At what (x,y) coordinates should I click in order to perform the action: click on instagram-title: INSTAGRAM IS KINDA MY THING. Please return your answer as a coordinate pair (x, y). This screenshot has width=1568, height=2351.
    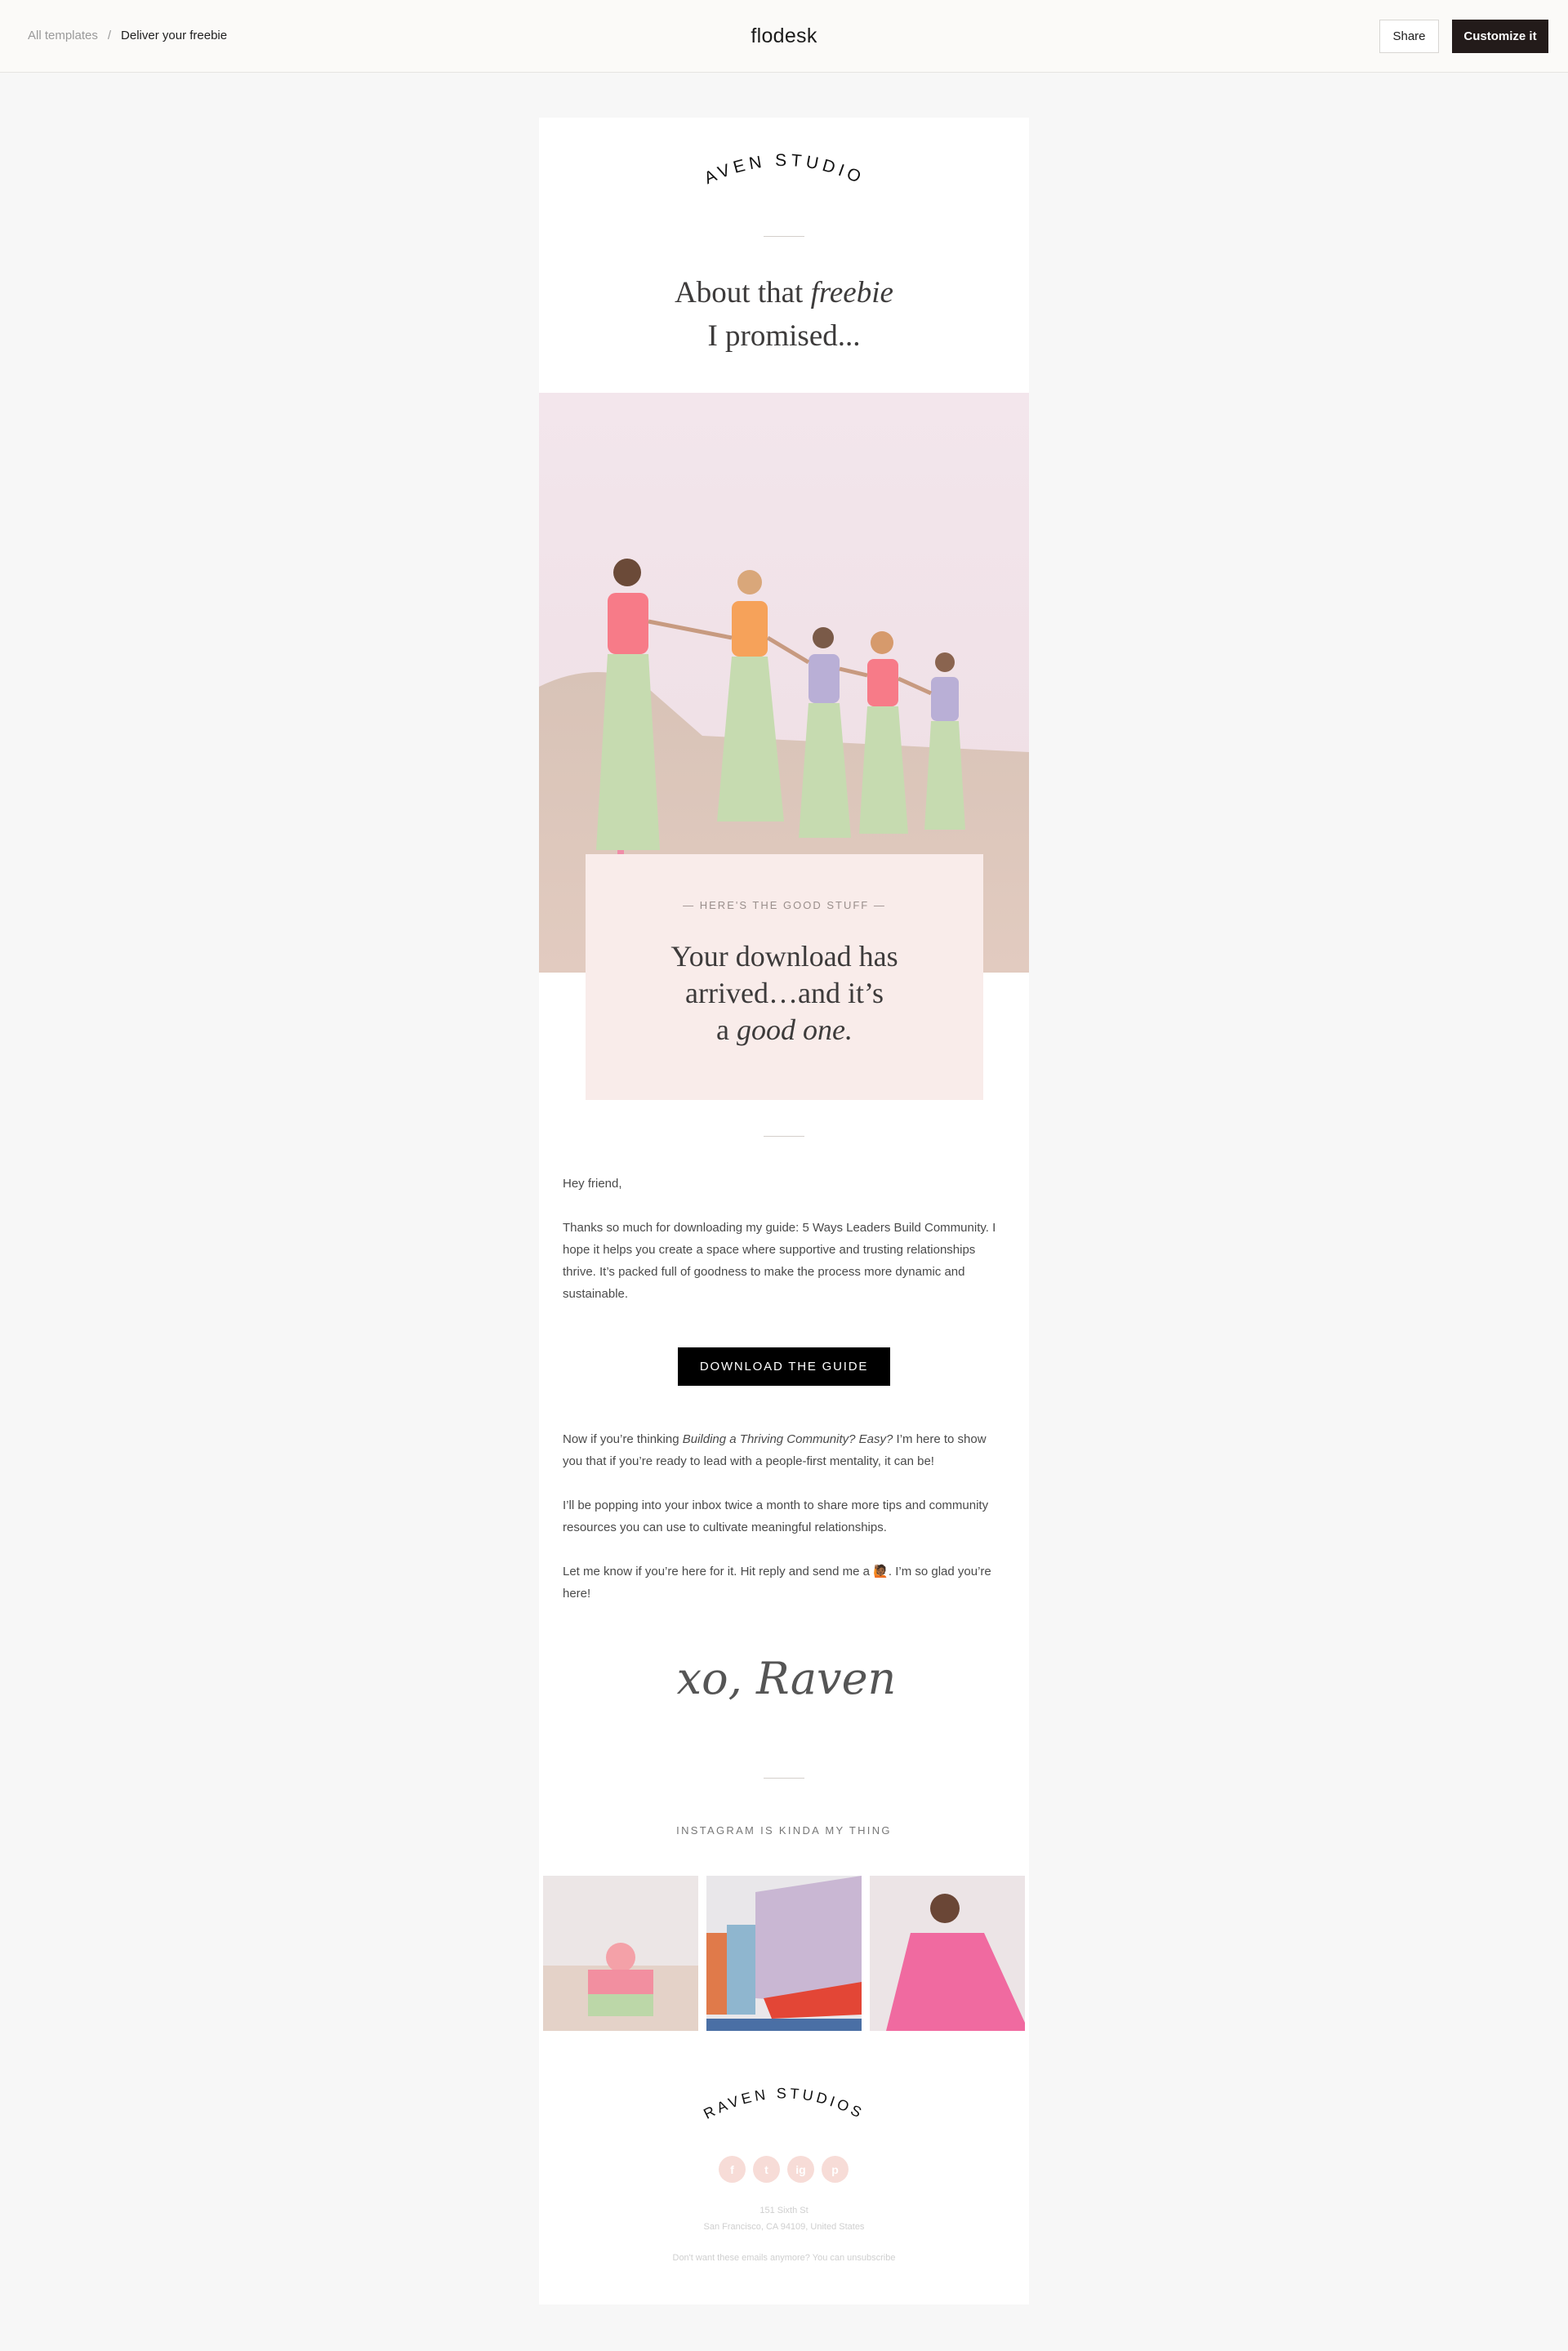
    Looking at the image, I should click on (784, 1830).